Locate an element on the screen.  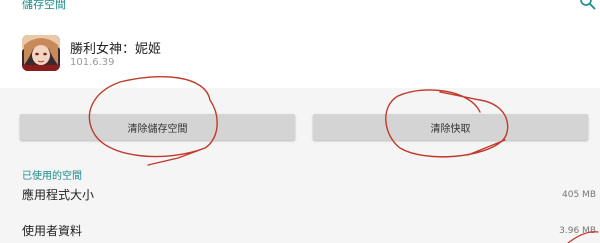
app-version: 101.6.39 is located at coordinates (92, 62).